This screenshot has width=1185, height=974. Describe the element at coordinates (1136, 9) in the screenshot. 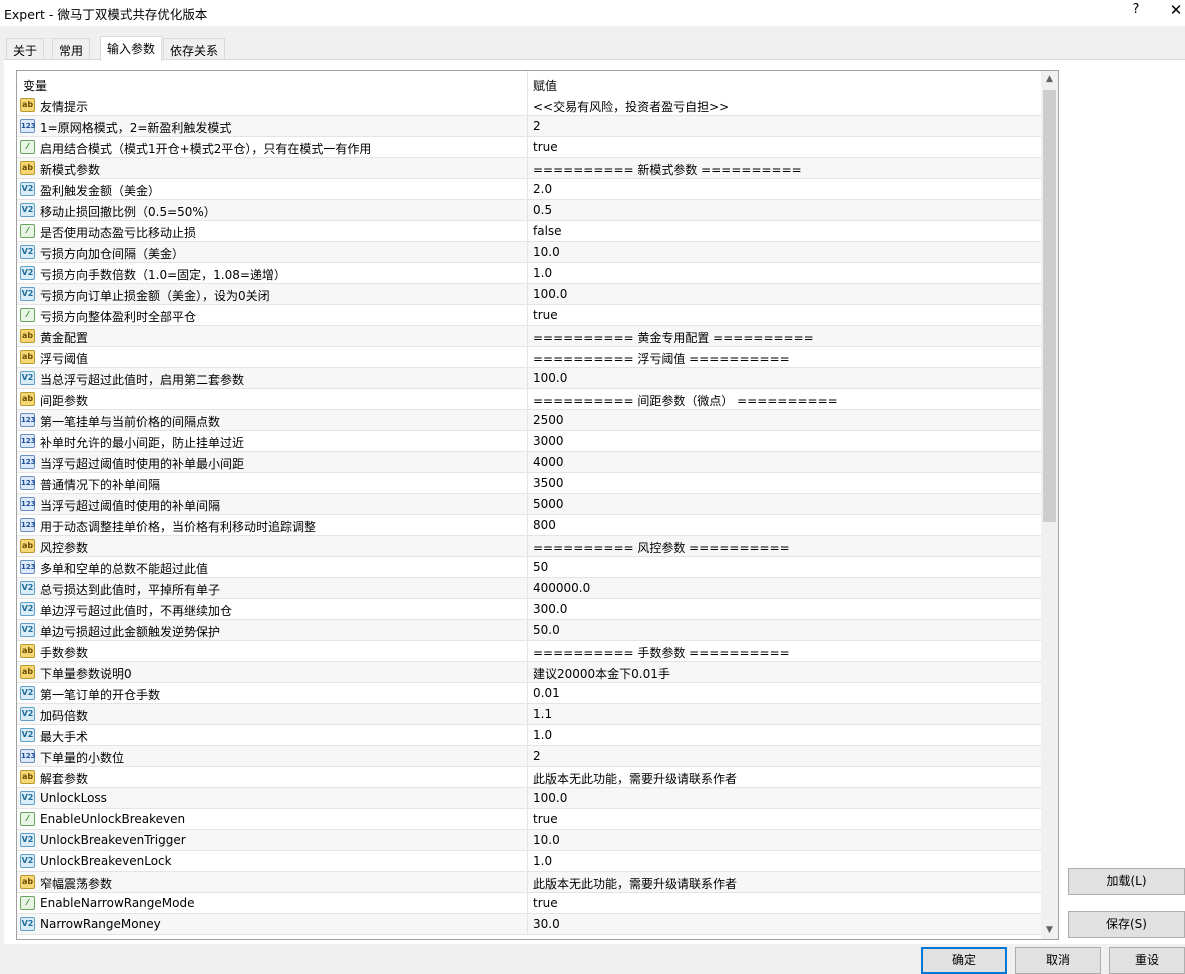

I see `help-button: ?` at that location.